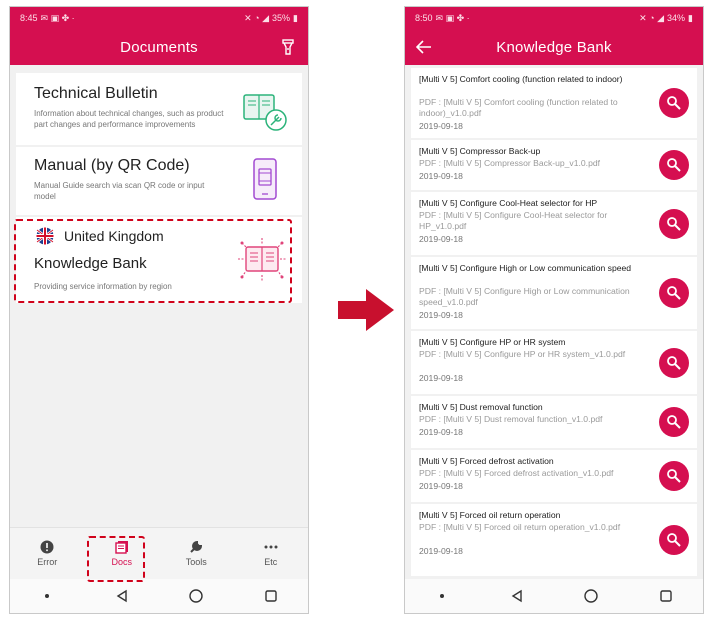 Image resolution: width=715 pixels, height=620 pixels. What do you see at coordinates (265, 179) in the screenshot?
I see `qr-phone-icon` at bounding box center [265, 179].